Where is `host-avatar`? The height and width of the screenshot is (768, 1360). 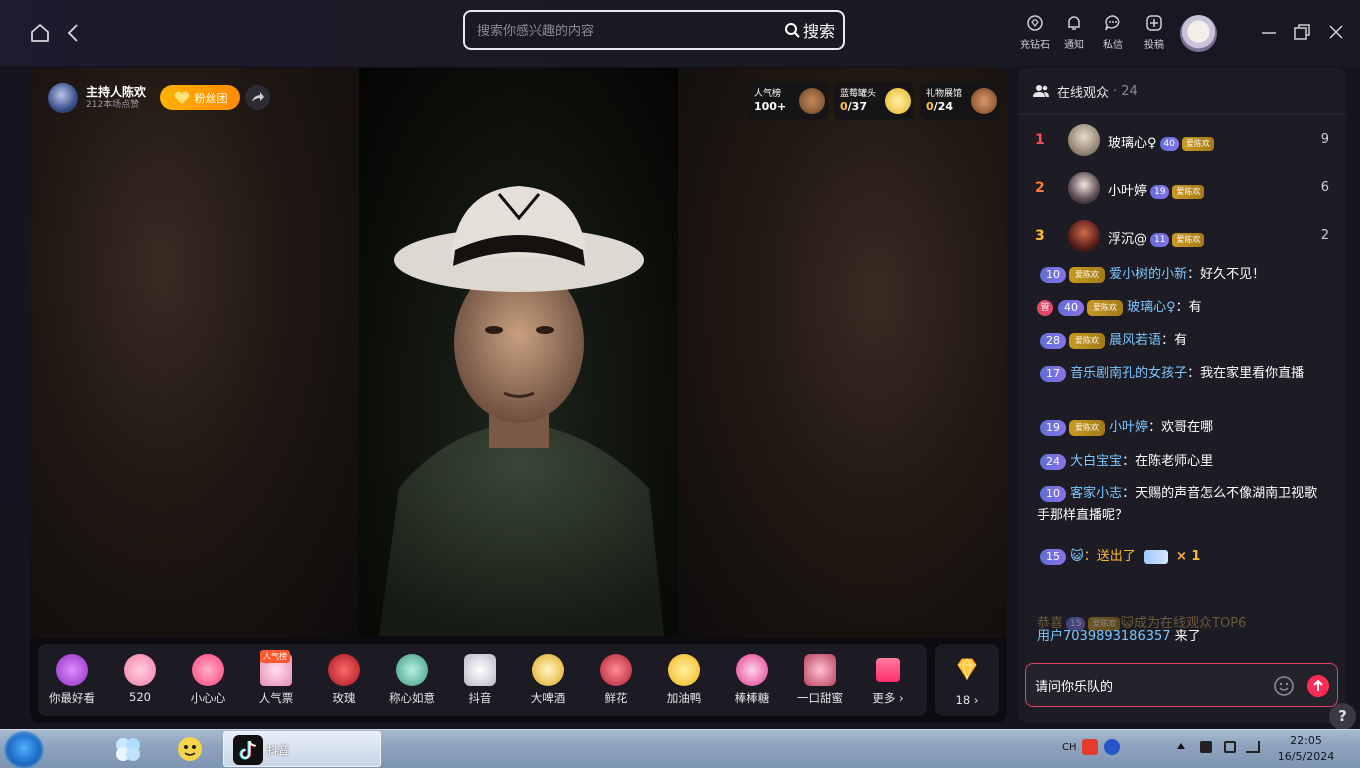
host-avatar is located at coordinates (63, 98).